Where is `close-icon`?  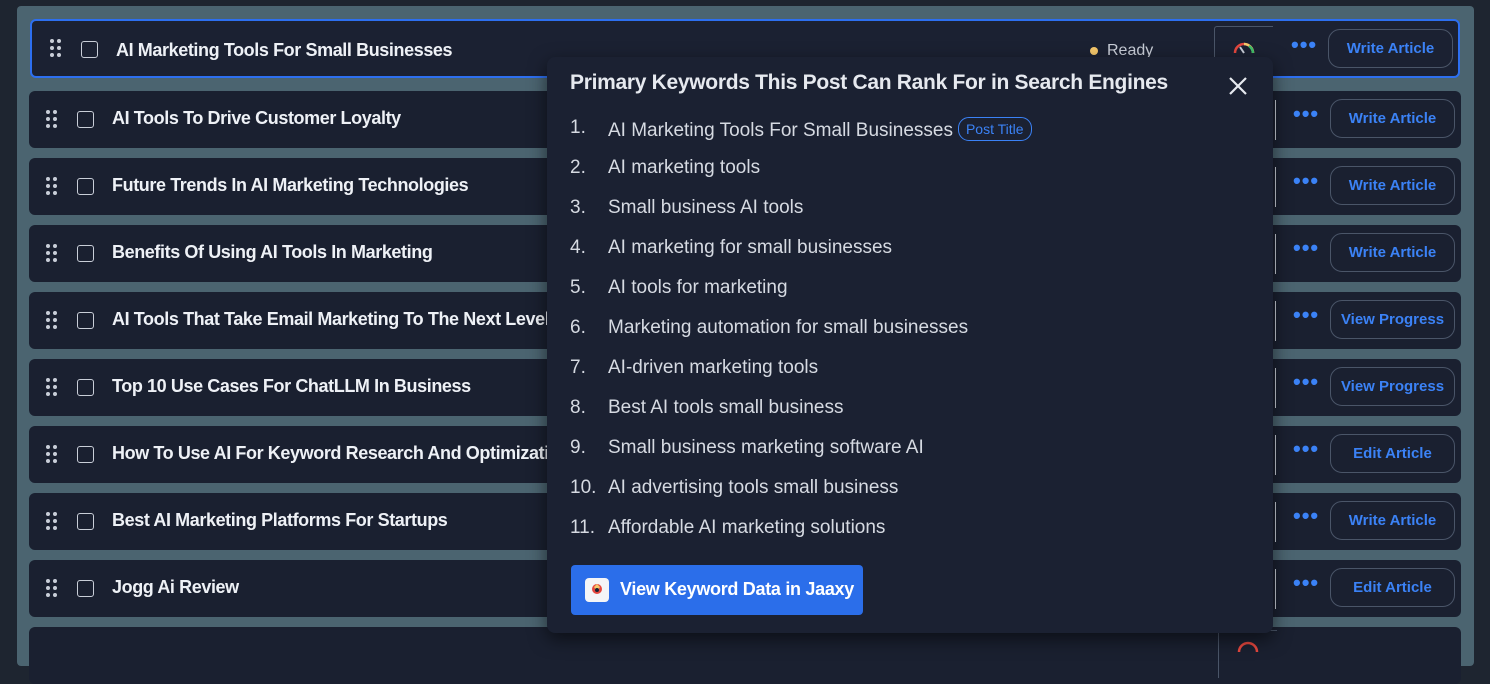
close-icon is located at coordinates (1238, 86).